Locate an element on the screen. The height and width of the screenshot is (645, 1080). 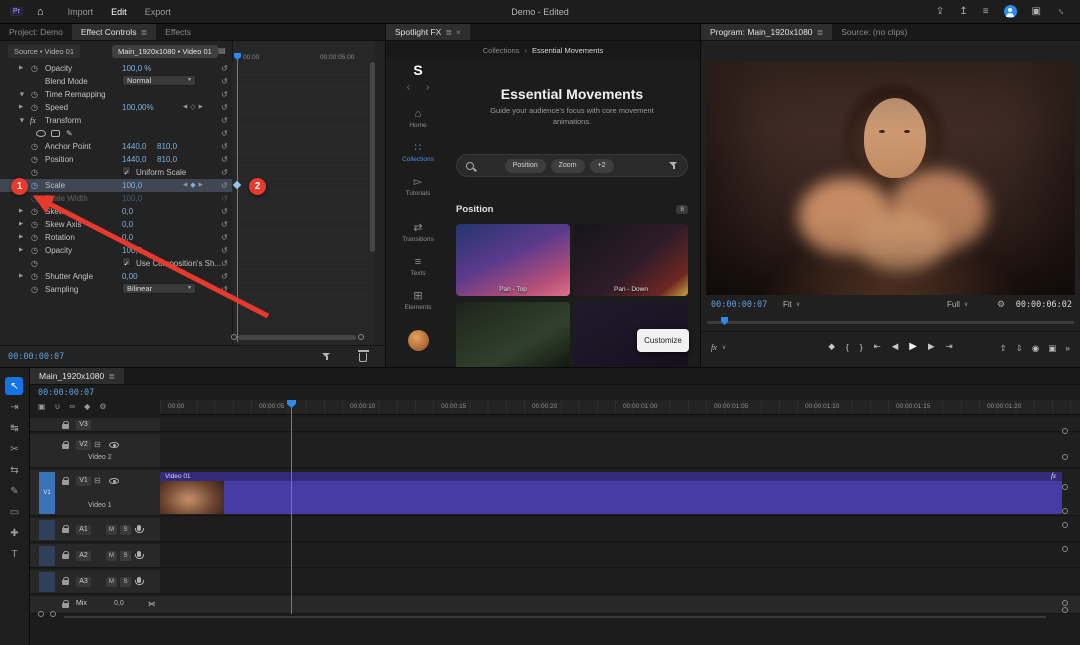
program-preview is located at coordinates (890, 178).